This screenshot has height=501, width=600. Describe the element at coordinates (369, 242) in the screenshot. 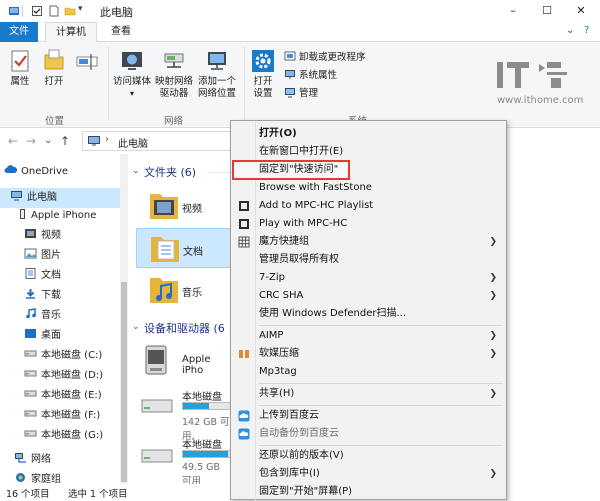

I see `menu-item-magic-cube: 魔方快捷组 ❯` at that location.